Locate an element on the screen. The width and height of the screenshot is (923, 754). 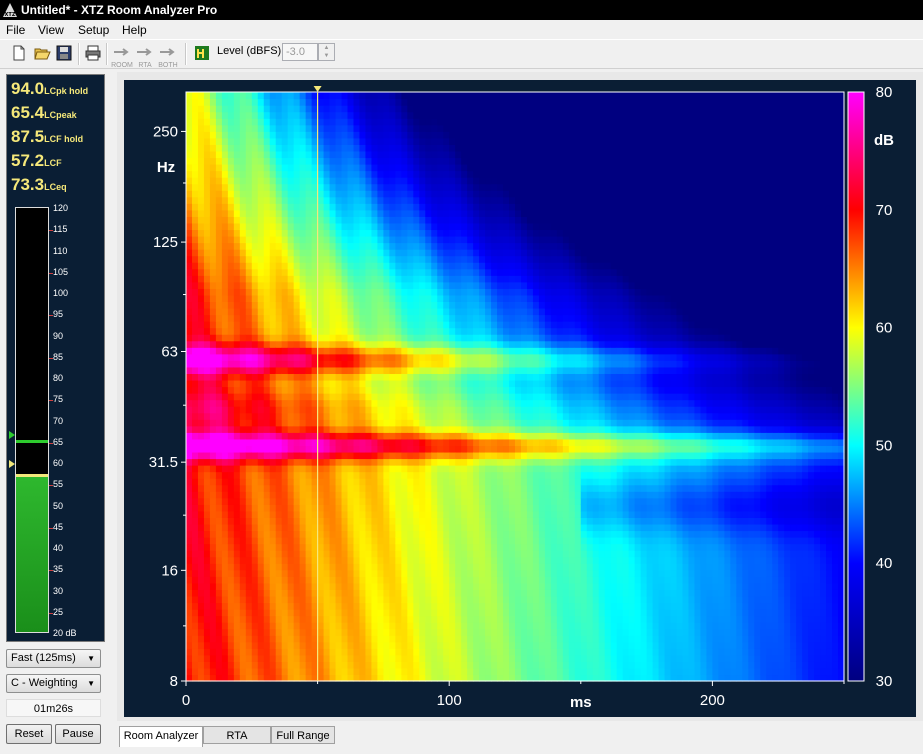
new-file-icon is located at coordinates (19, 53).